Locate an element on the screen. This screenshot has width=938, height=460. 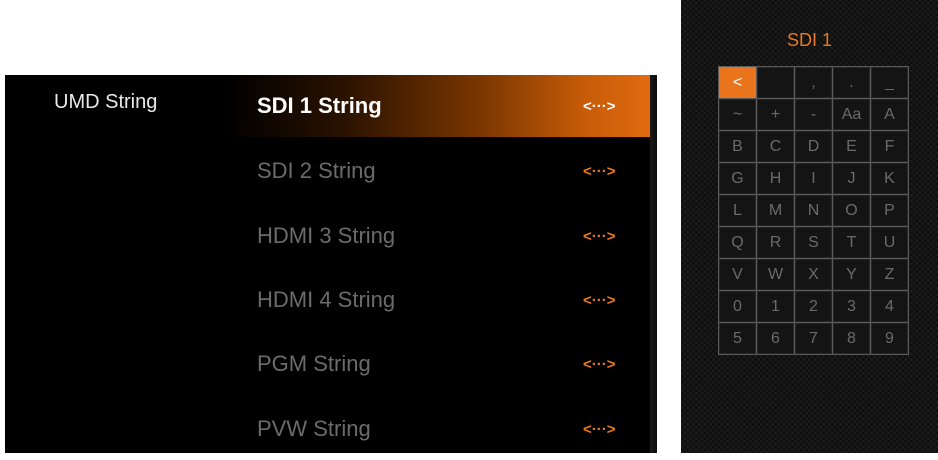
key-z: Z is located at coordinates (889, 274).